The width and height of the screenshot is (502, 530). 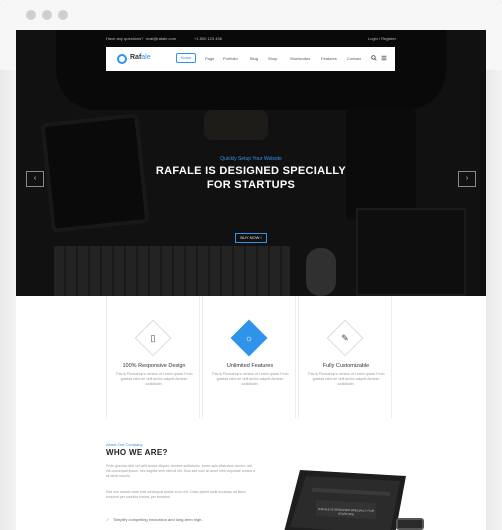 What do you see at coordinates (250, 366) in the screenshot?
I see `feature-title: Unlimited Features` at bounding box center [250, 366].